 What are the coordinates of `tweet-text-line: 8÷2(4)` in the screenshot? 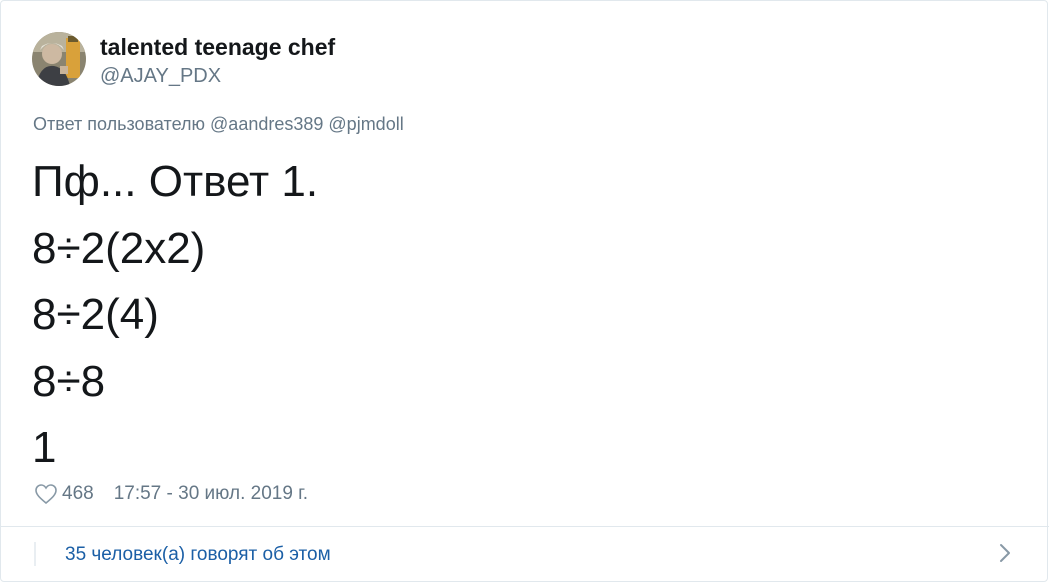 It's located at (95, 314).